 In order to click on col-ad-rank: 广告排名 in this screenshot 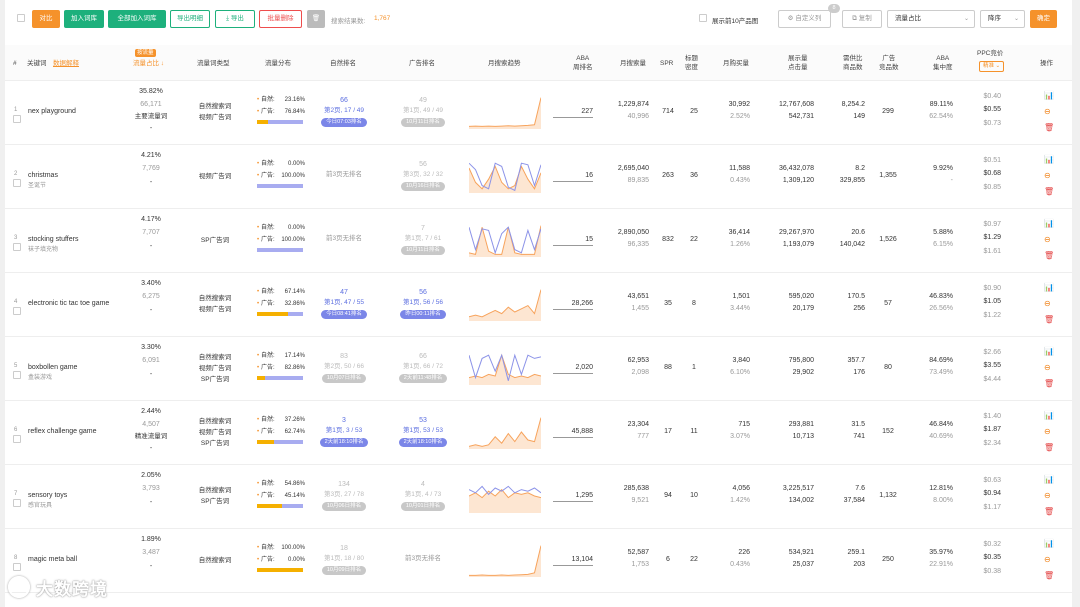, I will do `click(422, 63)`.